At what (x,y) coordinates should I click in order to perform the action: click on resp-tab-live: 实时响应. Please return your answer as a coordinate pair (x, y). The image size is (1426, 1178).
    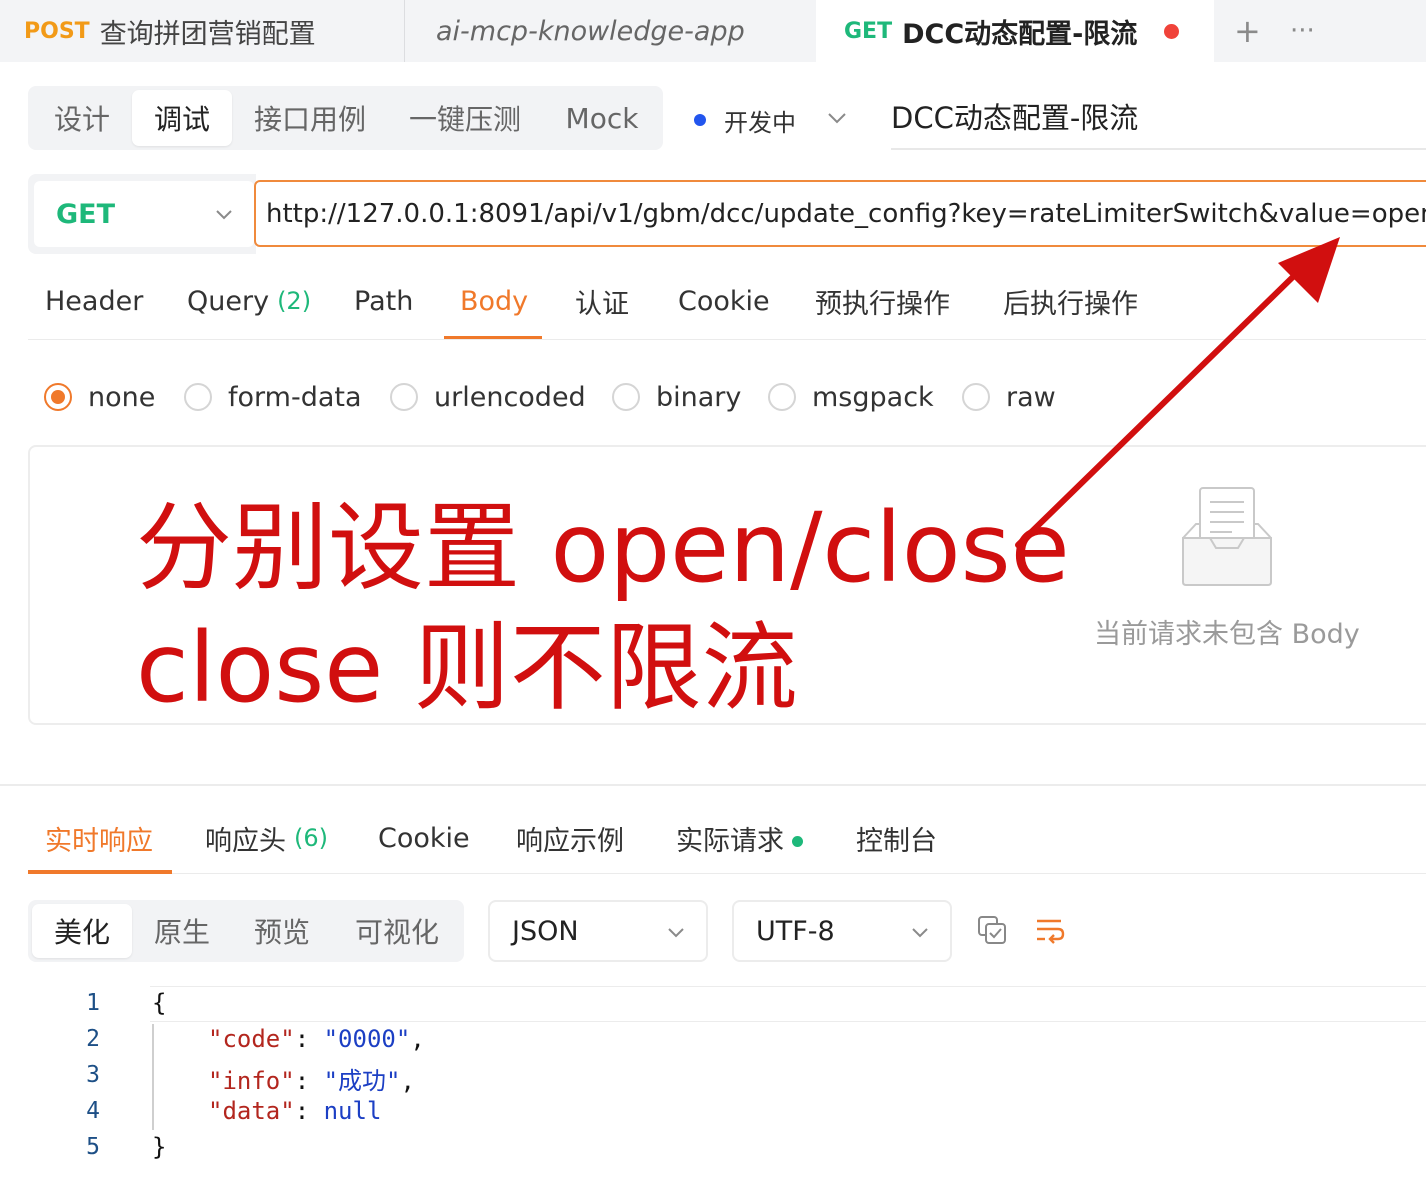
    Looking at the image, I should click on (99, 838).